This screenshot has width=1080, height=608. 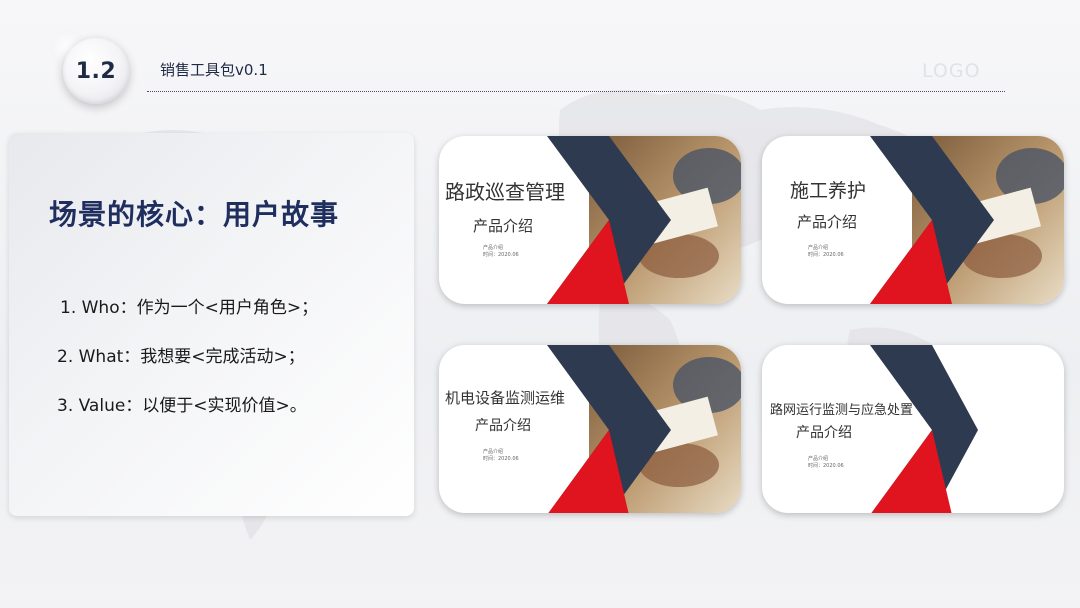 What do you see at coordinates (951, 71) in the screenshot?
I see `logo: LOGO` at bounding box center [951, 71].